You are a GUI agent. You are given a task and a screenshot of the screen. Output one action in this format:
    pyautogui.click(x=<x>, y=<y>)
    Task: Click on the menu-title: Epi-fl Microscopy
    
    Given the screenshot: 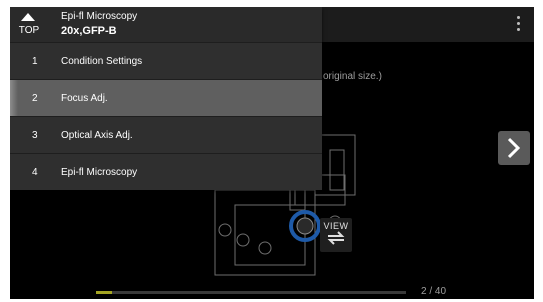 What is the action you would take?
    pyautogui.click(x=99, y=16)
    